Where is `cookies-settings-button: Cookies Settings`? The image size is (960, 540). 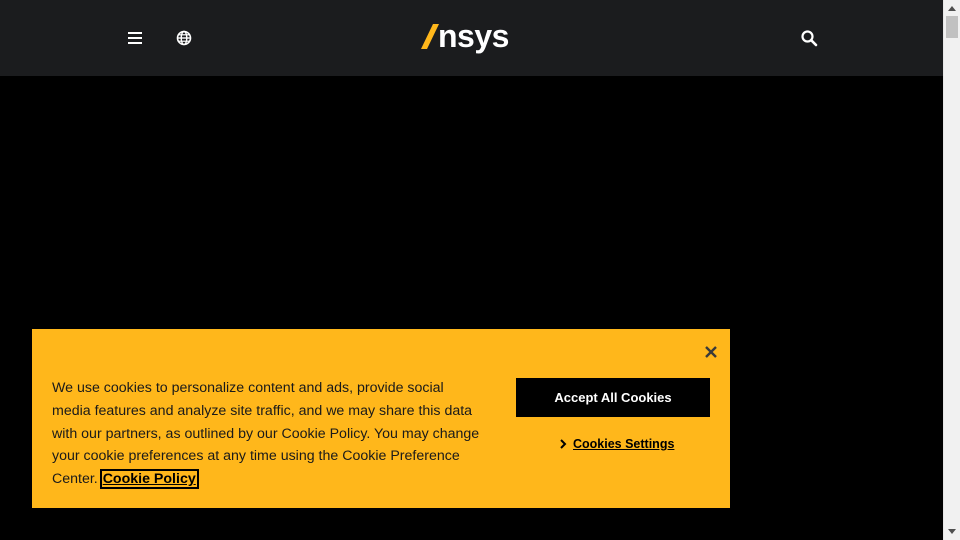
cookies-settings-button: Cookies Settings is located at coordinates (616, 444).